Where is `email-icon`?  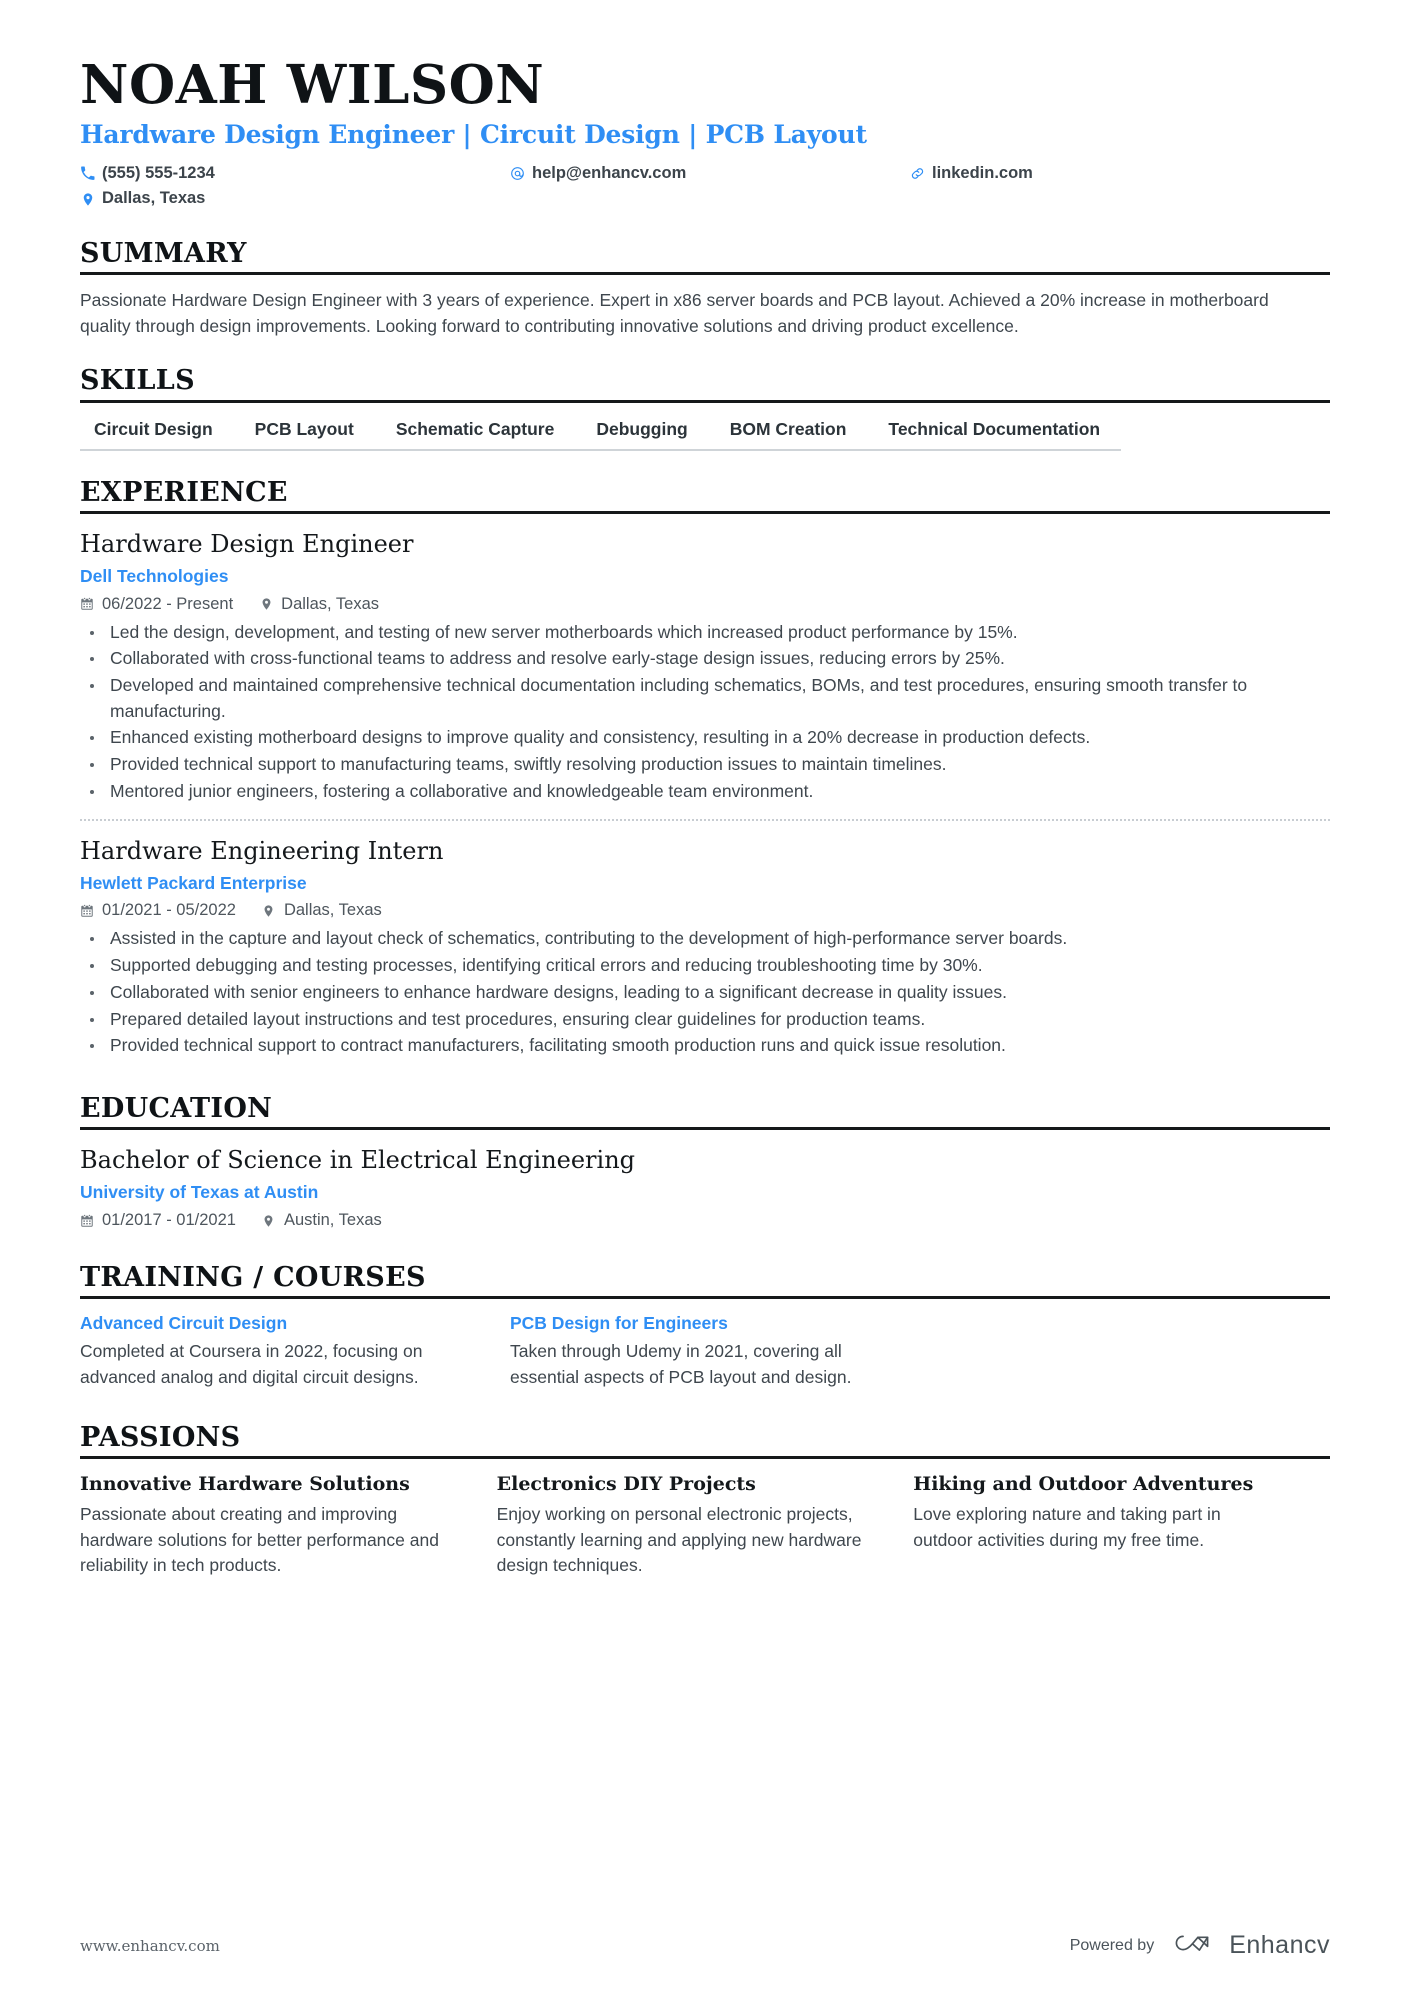
email-icon is located at coordinates (517, 174).